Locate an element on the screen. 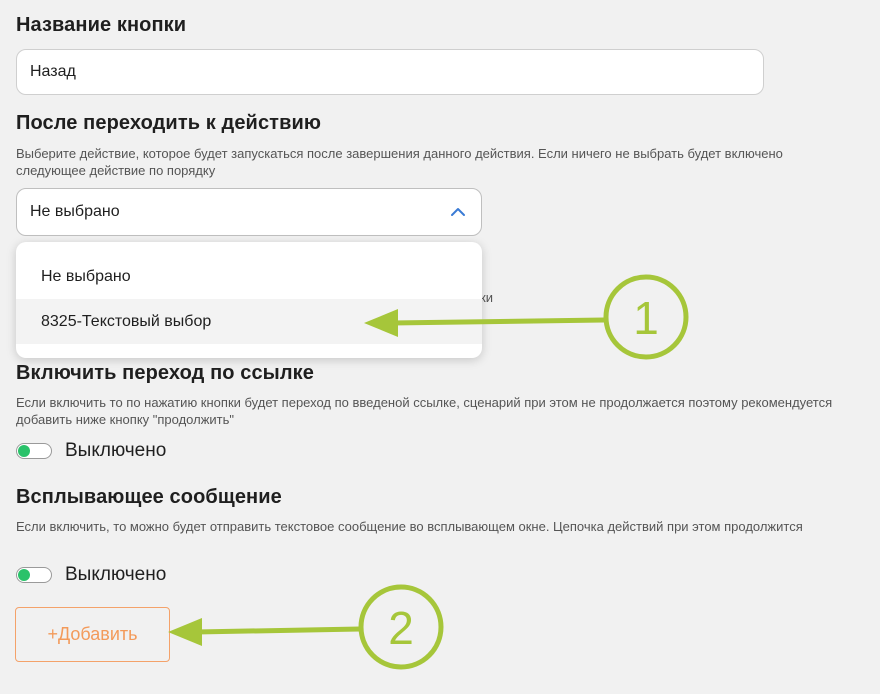  next-action-select: Не выбрано is located at coordinates (249, 212).